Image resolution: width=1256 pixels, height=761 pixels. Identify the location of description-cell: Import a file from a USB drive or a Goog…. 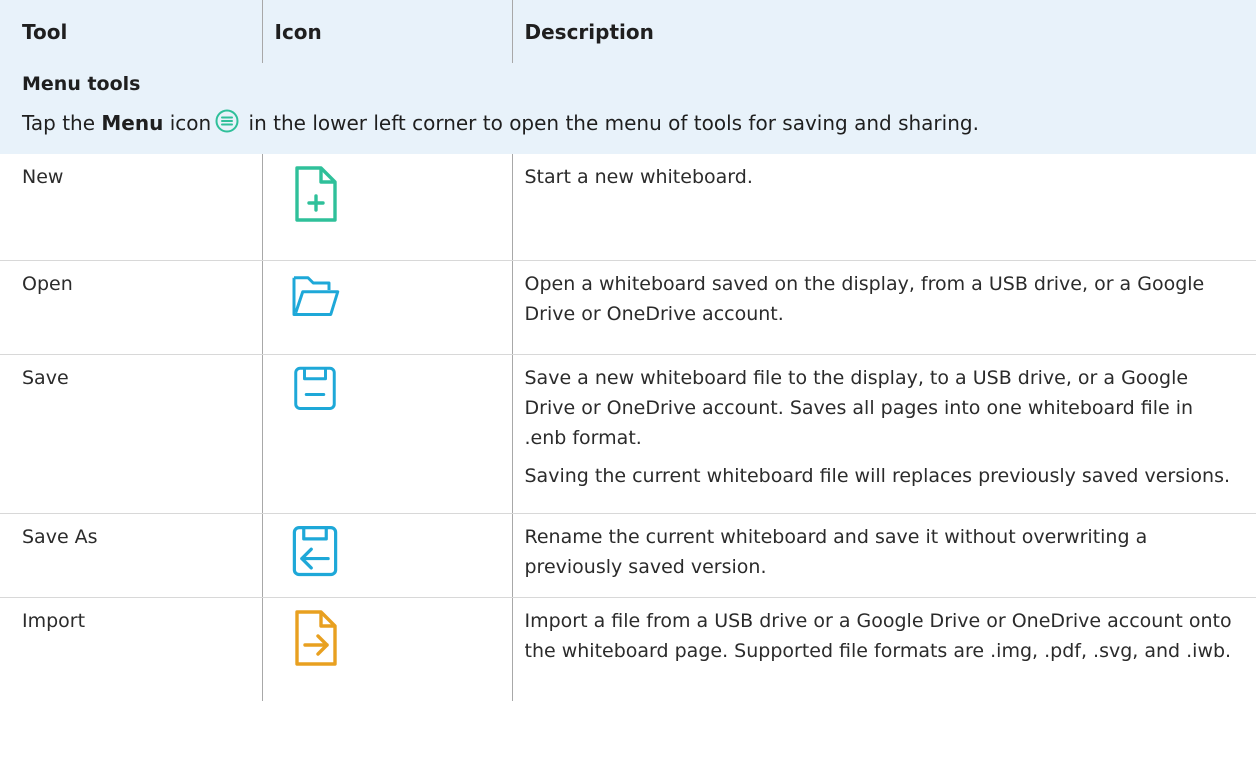
(884, 649).